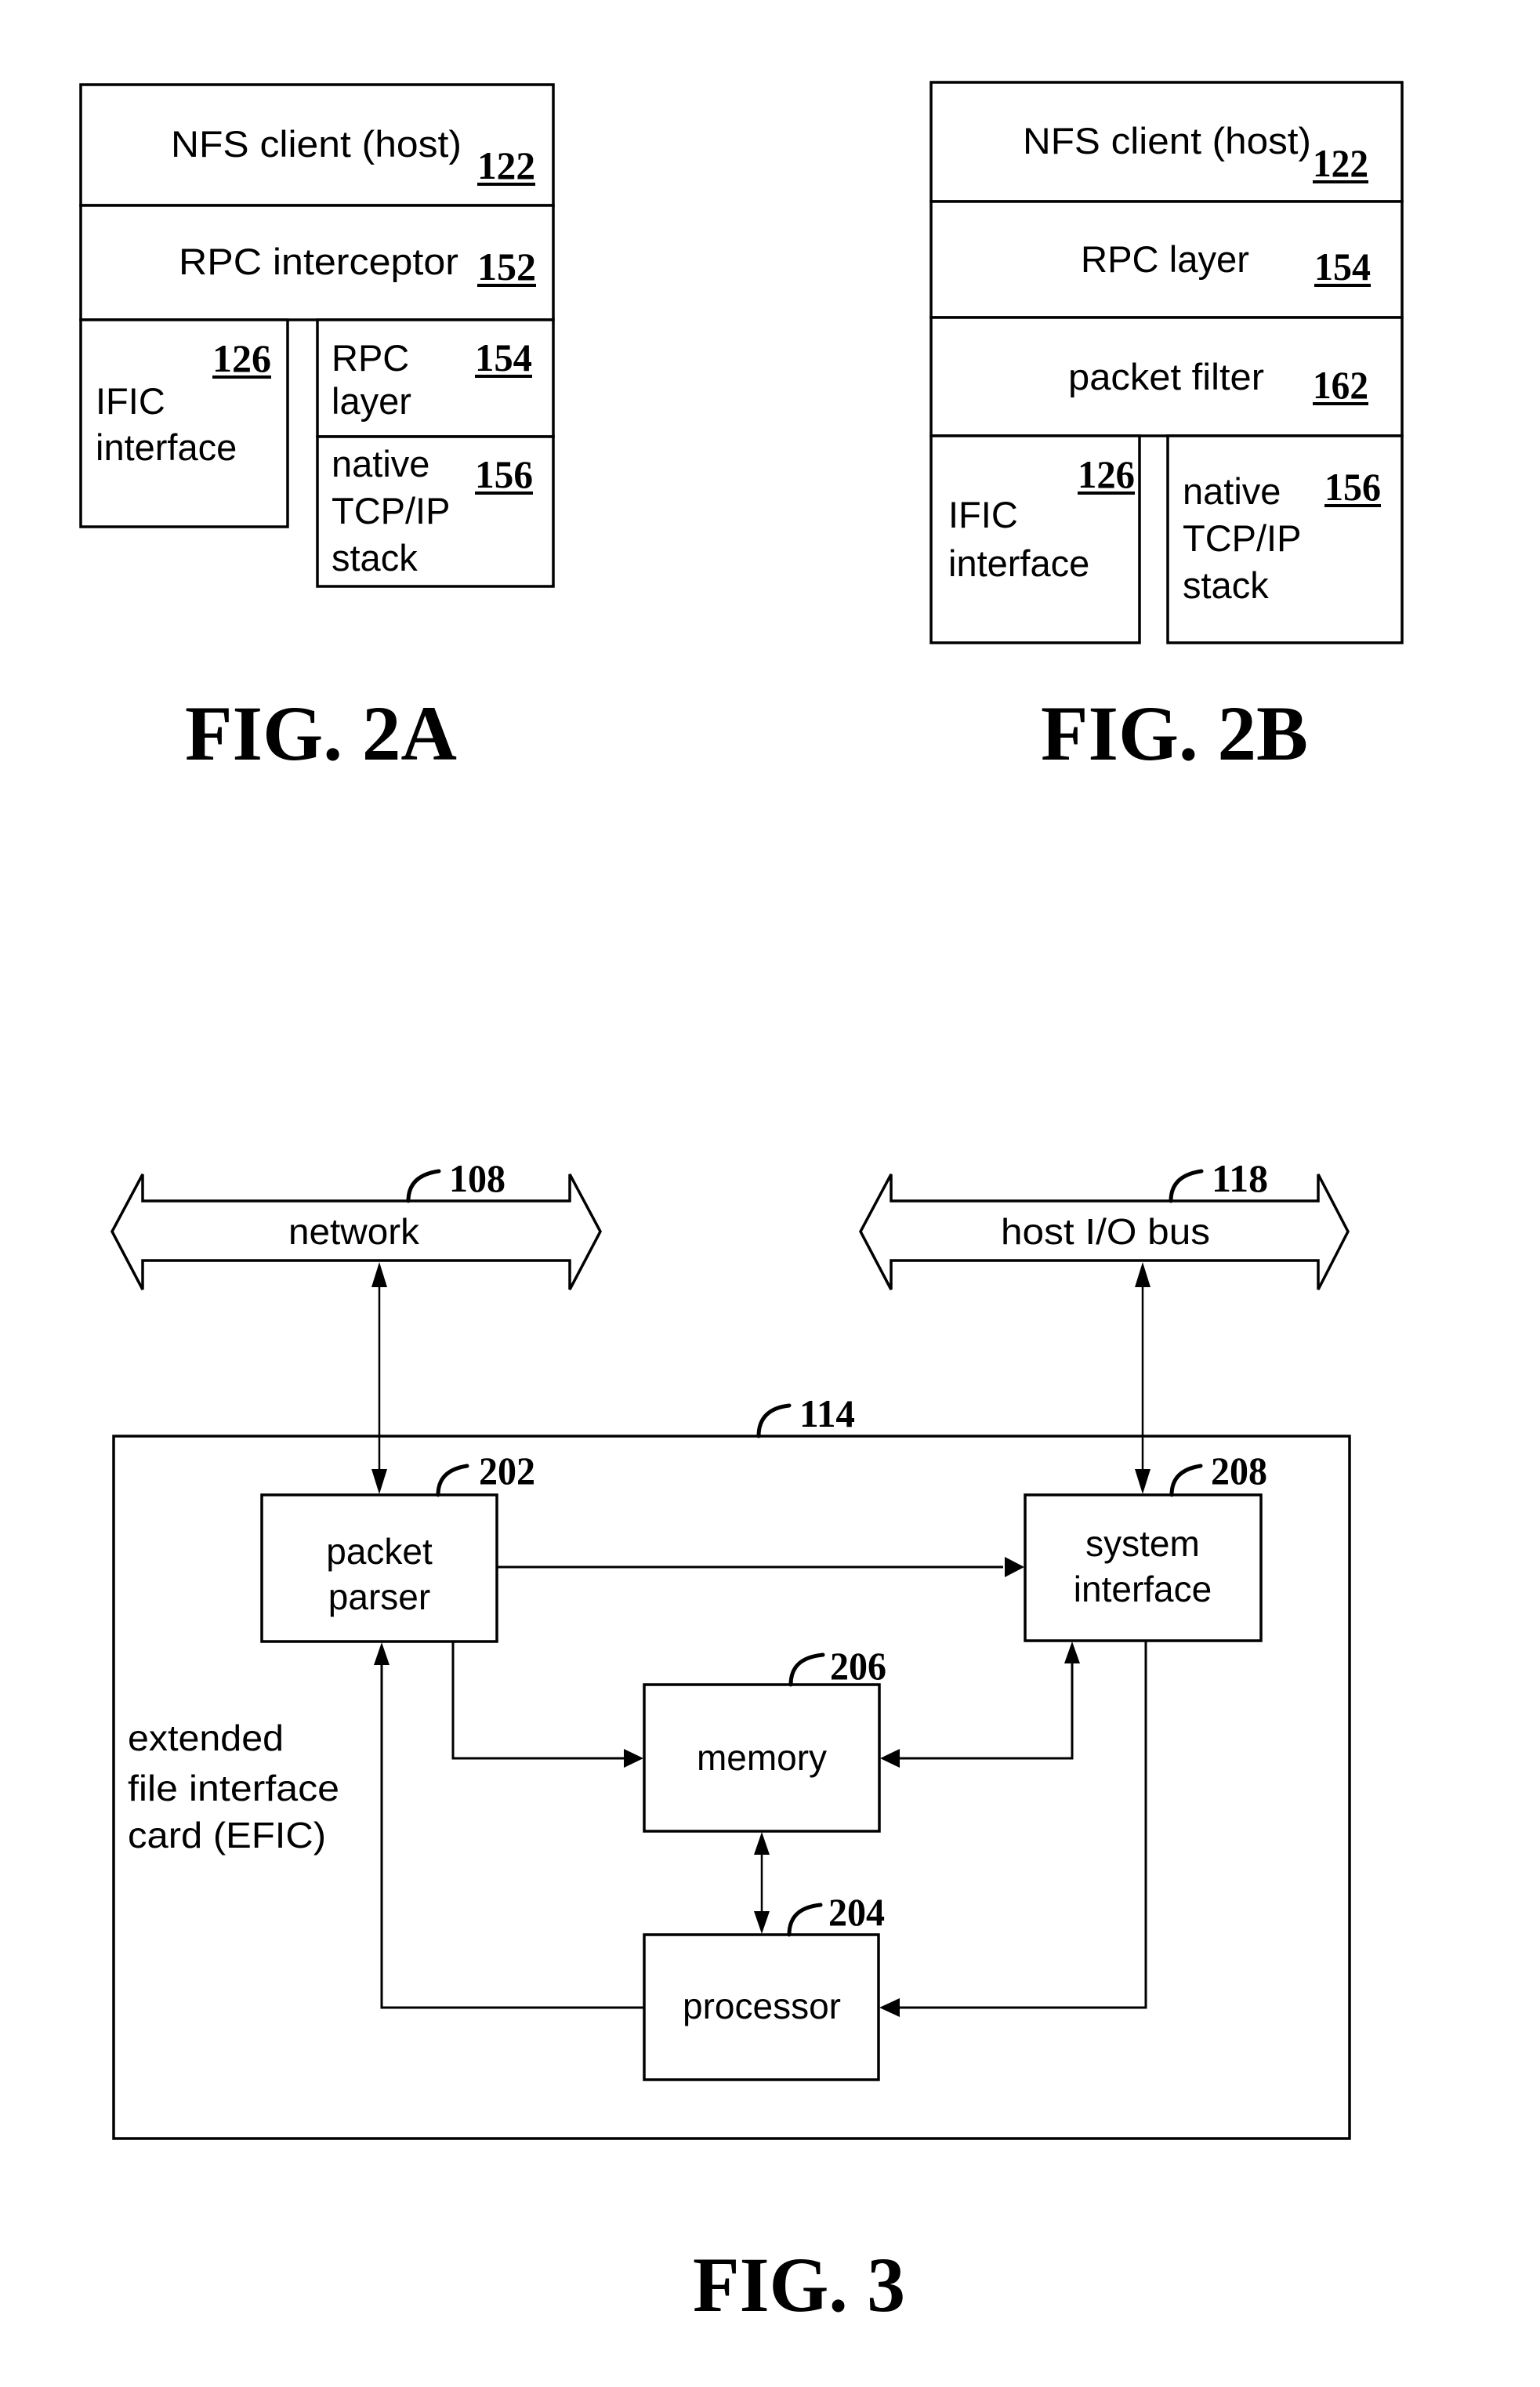  I want to click on fig2a-rpc-layer-line2: layer, so click(371, 401).